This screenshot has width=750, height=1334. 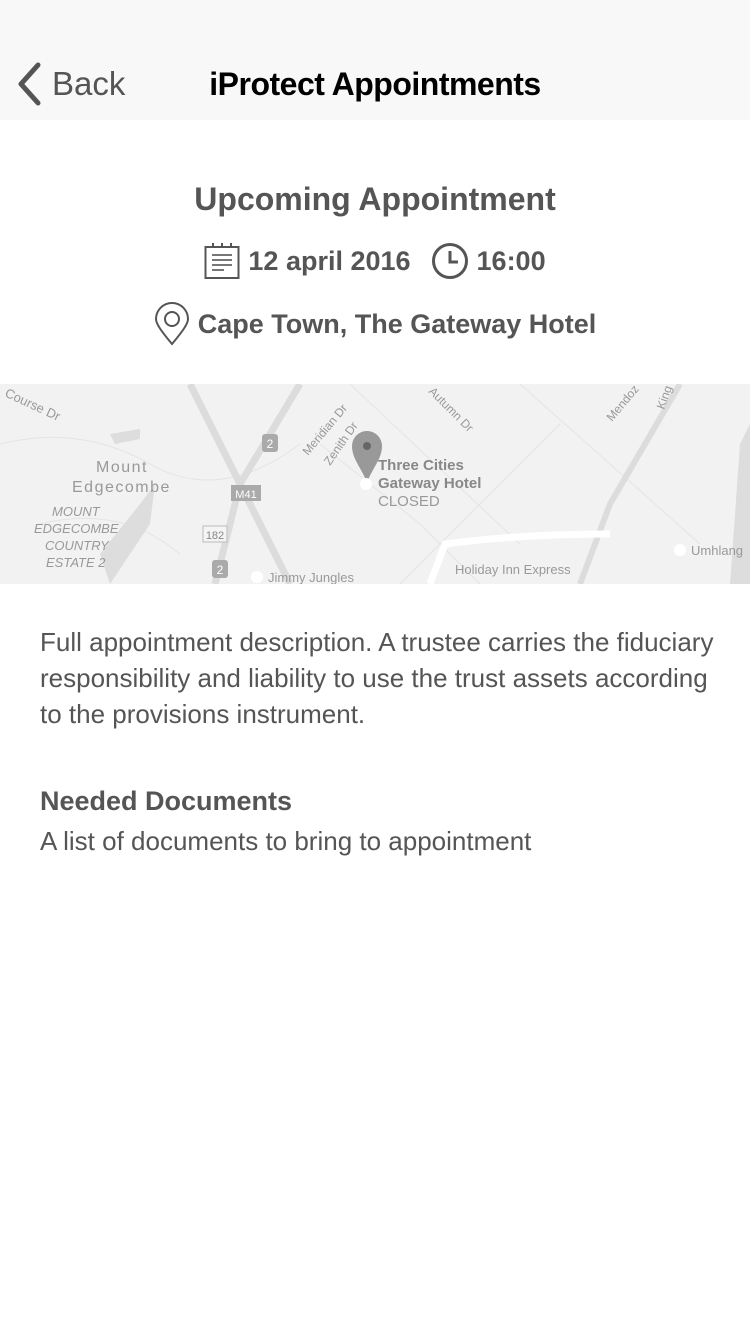 What do you see at coordinates (76, 511) in the screenshot?
I see `map-label-estate: MOUNT` at bounding box center [76, 511].